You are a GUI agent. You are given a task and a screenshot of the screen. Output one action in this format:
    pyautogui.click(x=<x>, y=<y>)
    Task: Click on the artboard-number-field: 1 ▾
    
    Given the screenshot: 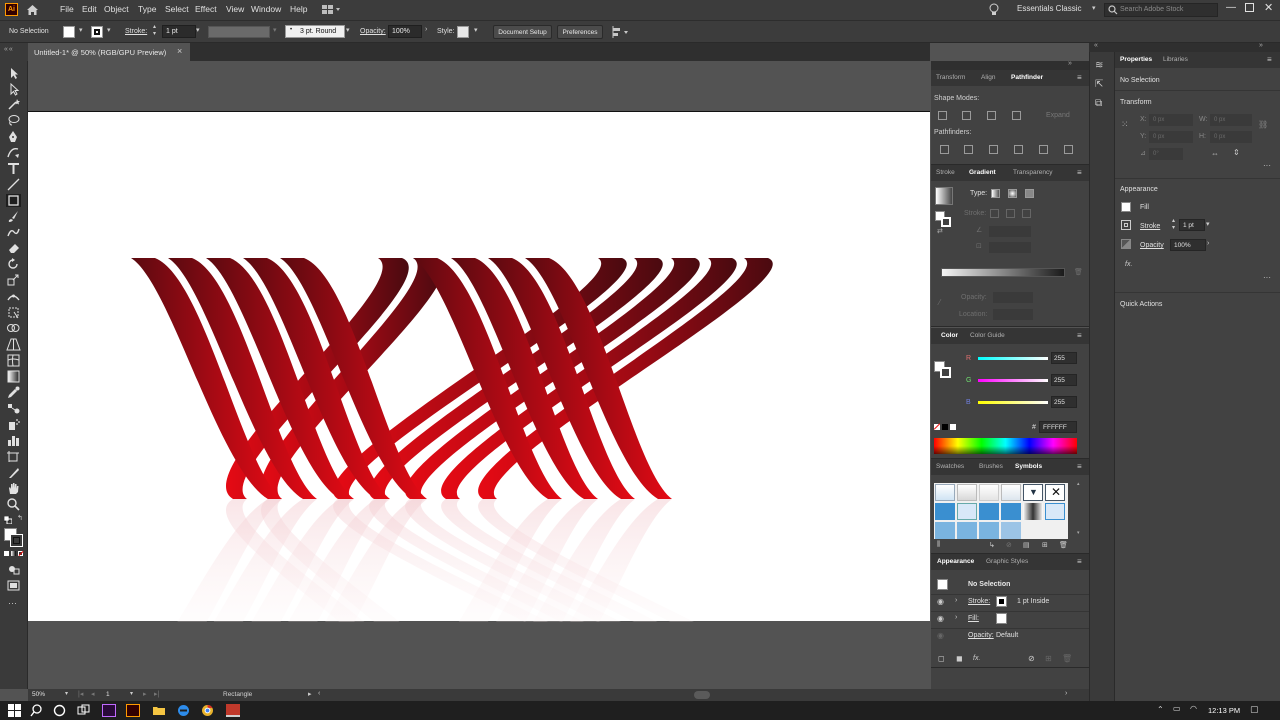 What is the action you would take?
    pyautogui.click(x=120, y=695)
    